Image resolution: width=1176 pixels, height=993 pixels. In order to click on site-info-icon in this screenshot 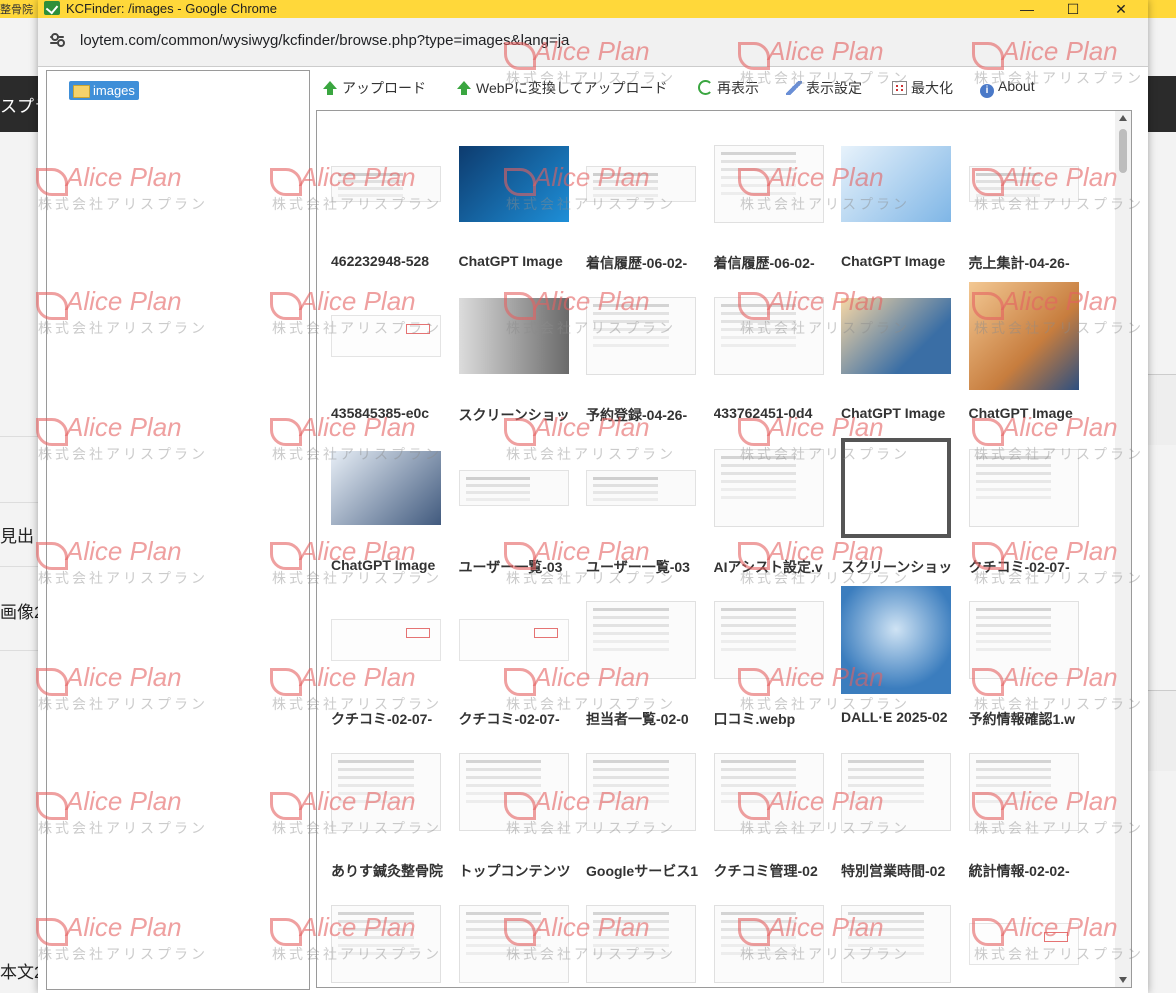, I will do `click(57, 40)`.